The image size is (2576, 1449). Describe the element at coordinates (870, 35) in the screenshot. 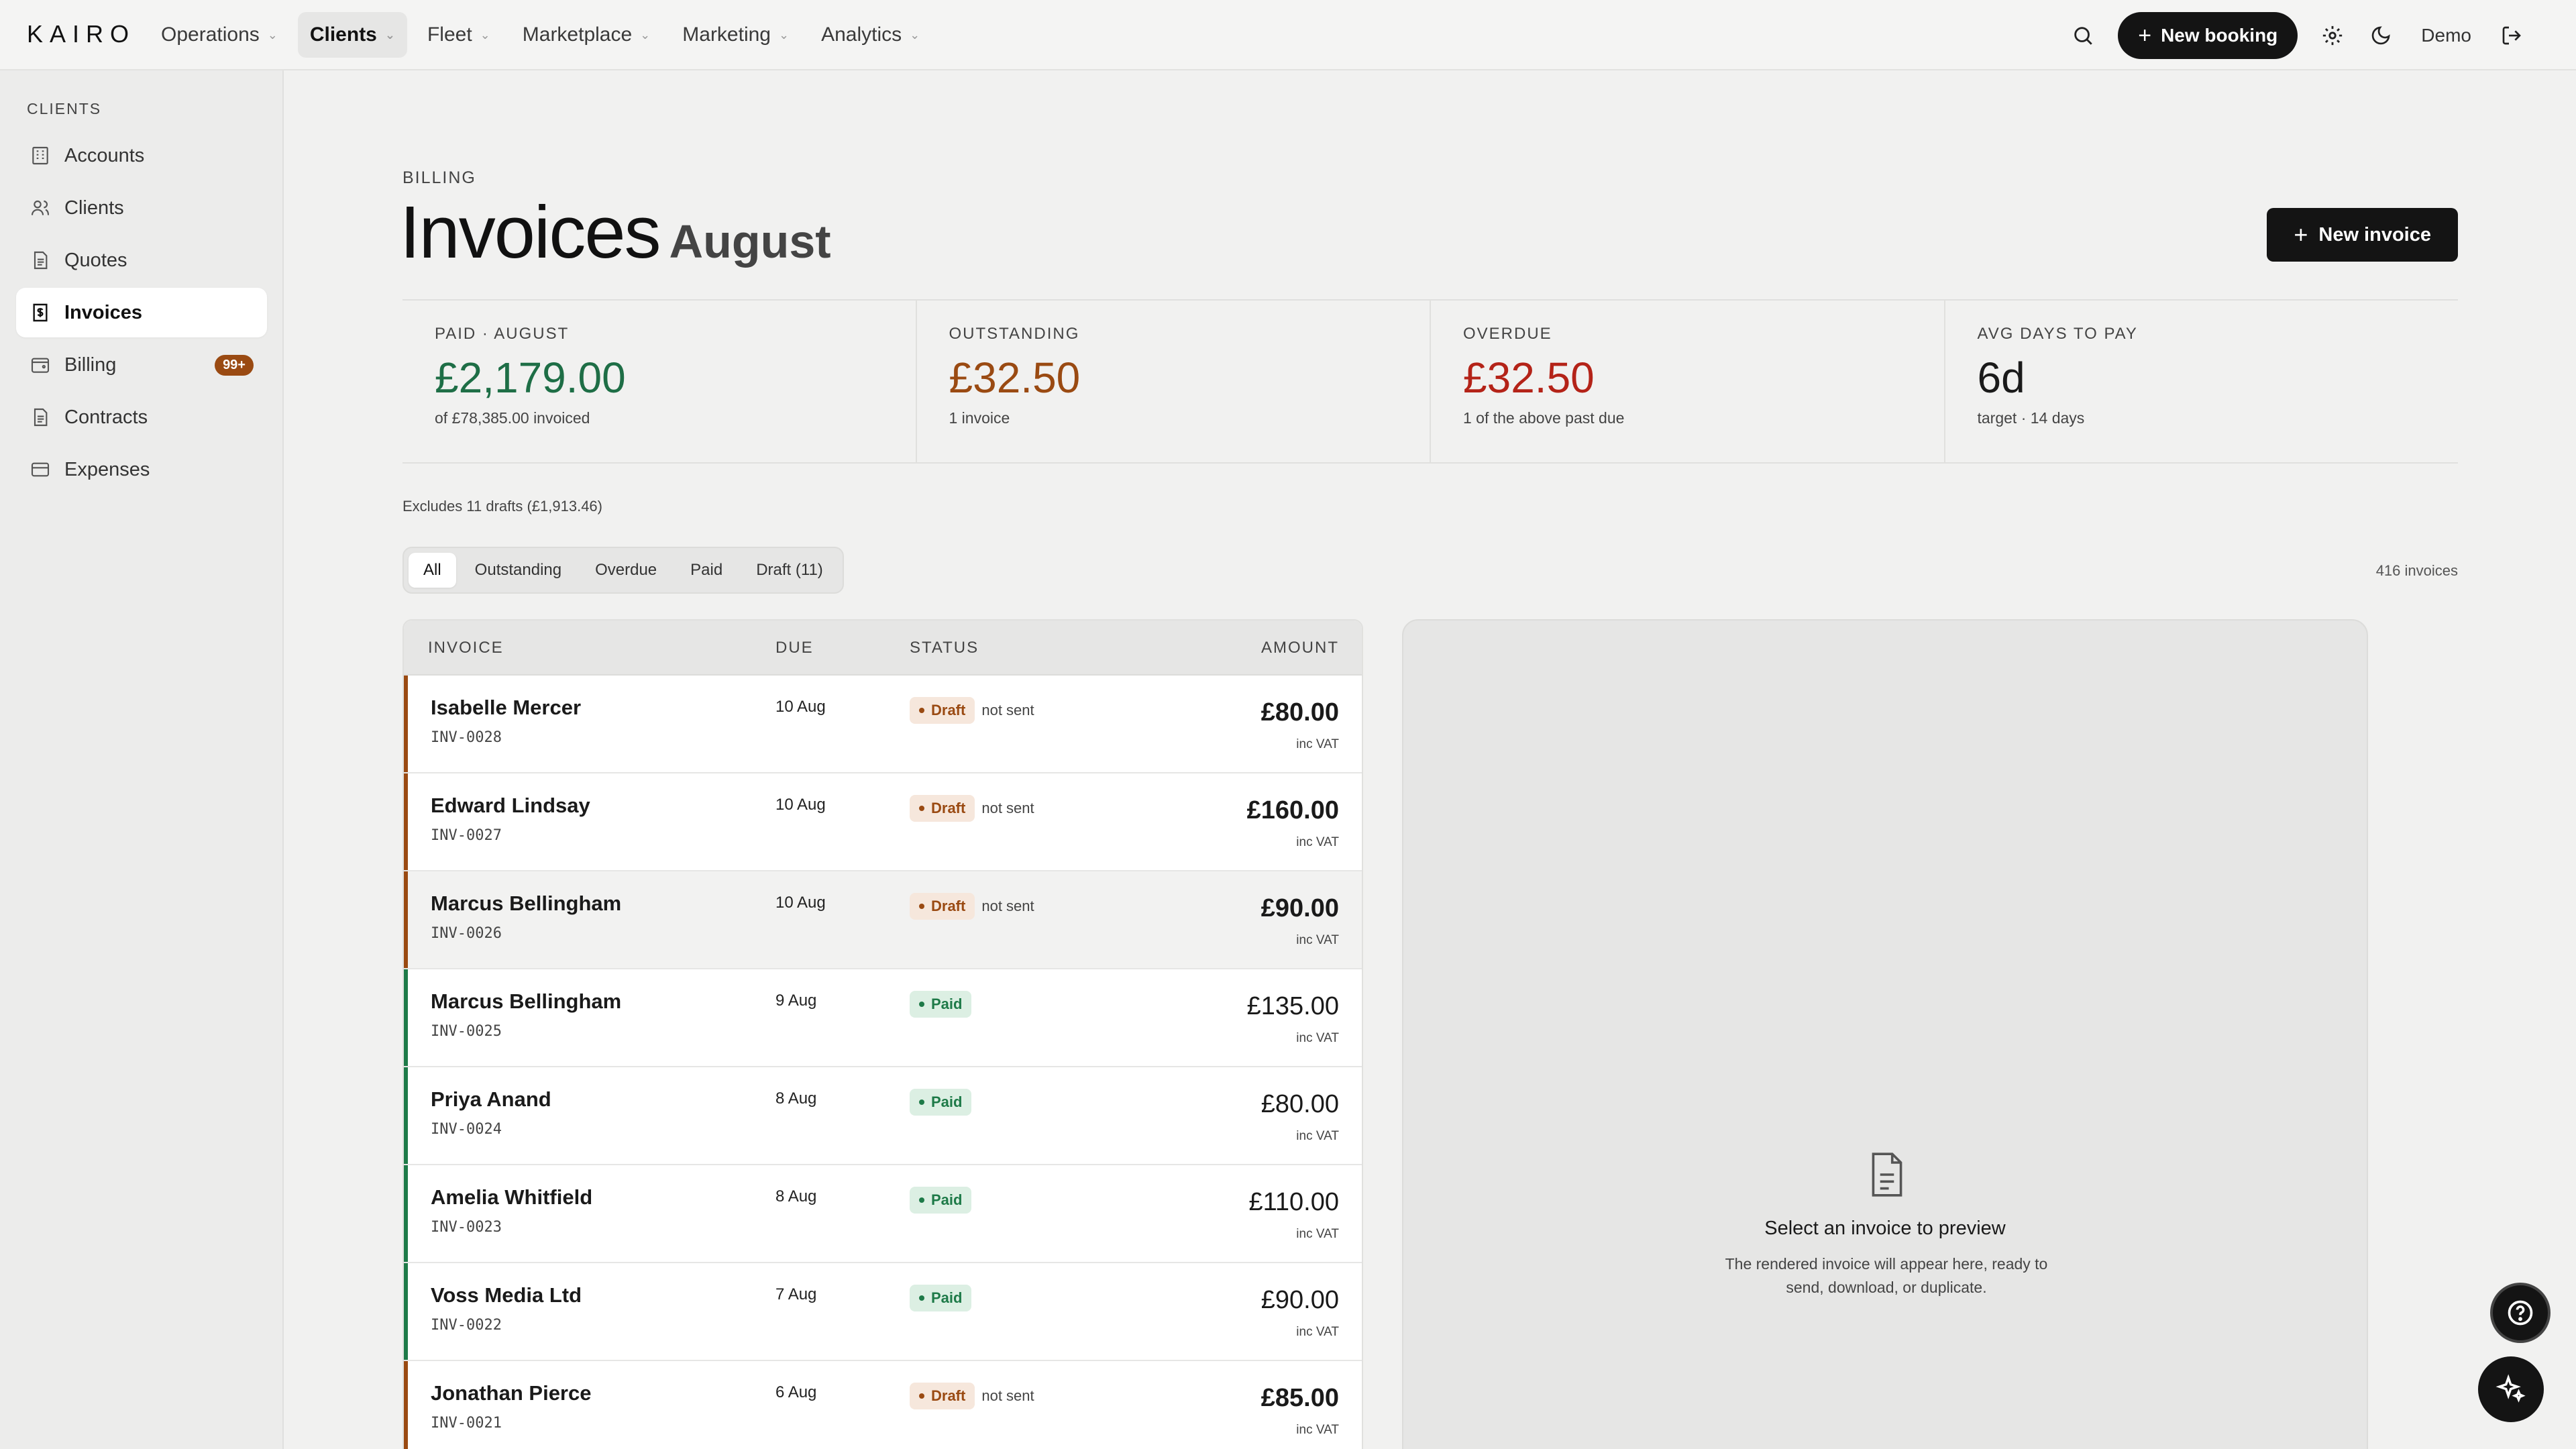

I see `nav-analytics: Analytics ⌄` at that location.